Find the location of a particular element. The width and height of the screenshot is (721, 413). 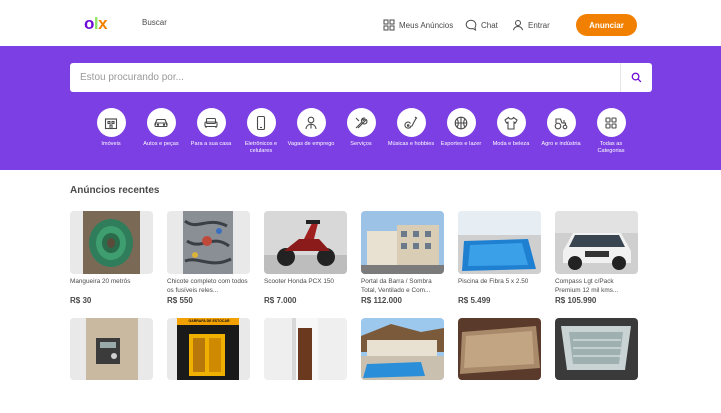

tools-icon is located at coordinates (361, 122).